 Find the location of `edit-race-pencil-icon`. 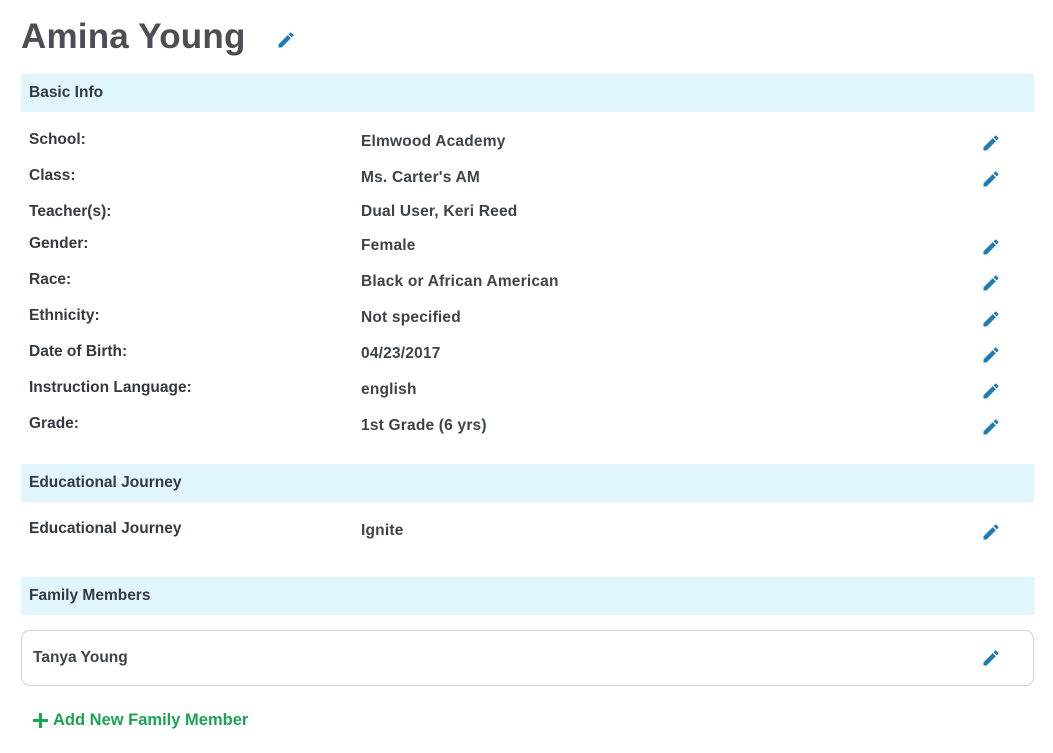

edit-race-pencil-icon is located at coordinates (991, 283).